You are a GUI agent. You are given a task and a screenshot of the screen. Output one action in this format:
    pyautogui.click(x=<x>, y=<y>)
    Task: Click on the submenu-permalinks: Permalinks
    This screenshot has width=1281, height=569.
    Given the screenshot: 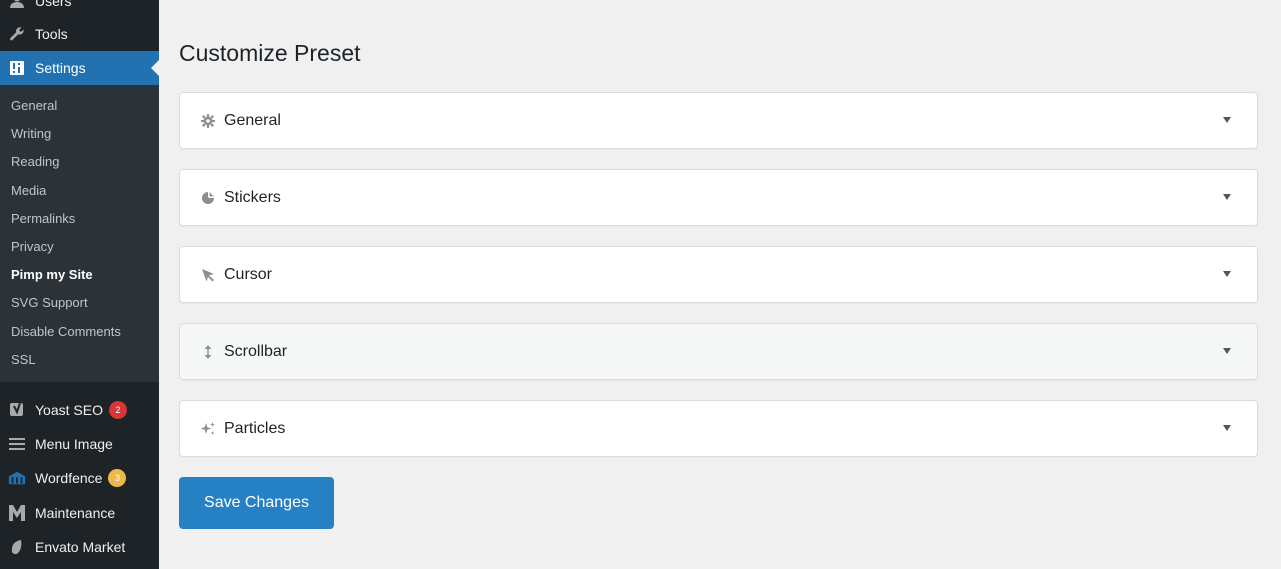 What is the action you would take?
    pyautogui.click(x=43, y=219)
    